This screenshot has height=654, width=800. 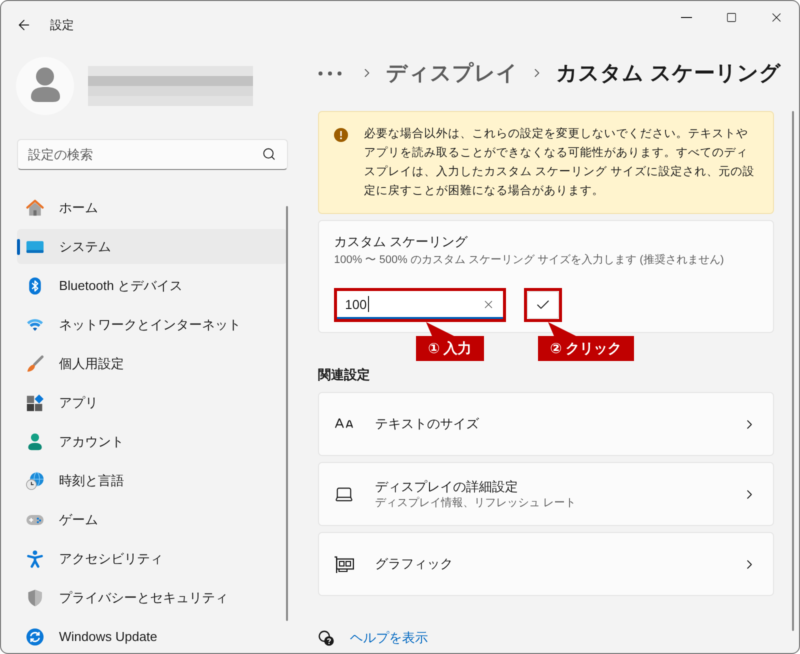 I want to click on related-setting-row: グラフィック, so click(x=546, y=564).